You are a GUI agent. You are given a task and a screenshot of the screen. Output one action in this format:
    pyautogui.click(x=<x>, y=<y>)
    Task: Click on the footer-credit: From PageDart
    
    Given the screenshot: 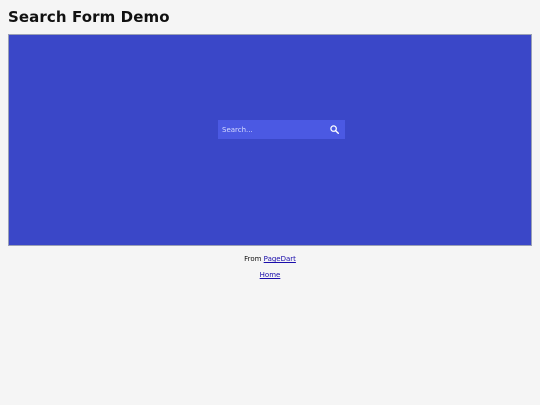 What is the action you would take?
    pyautogui.click(x=270, y=259)
    